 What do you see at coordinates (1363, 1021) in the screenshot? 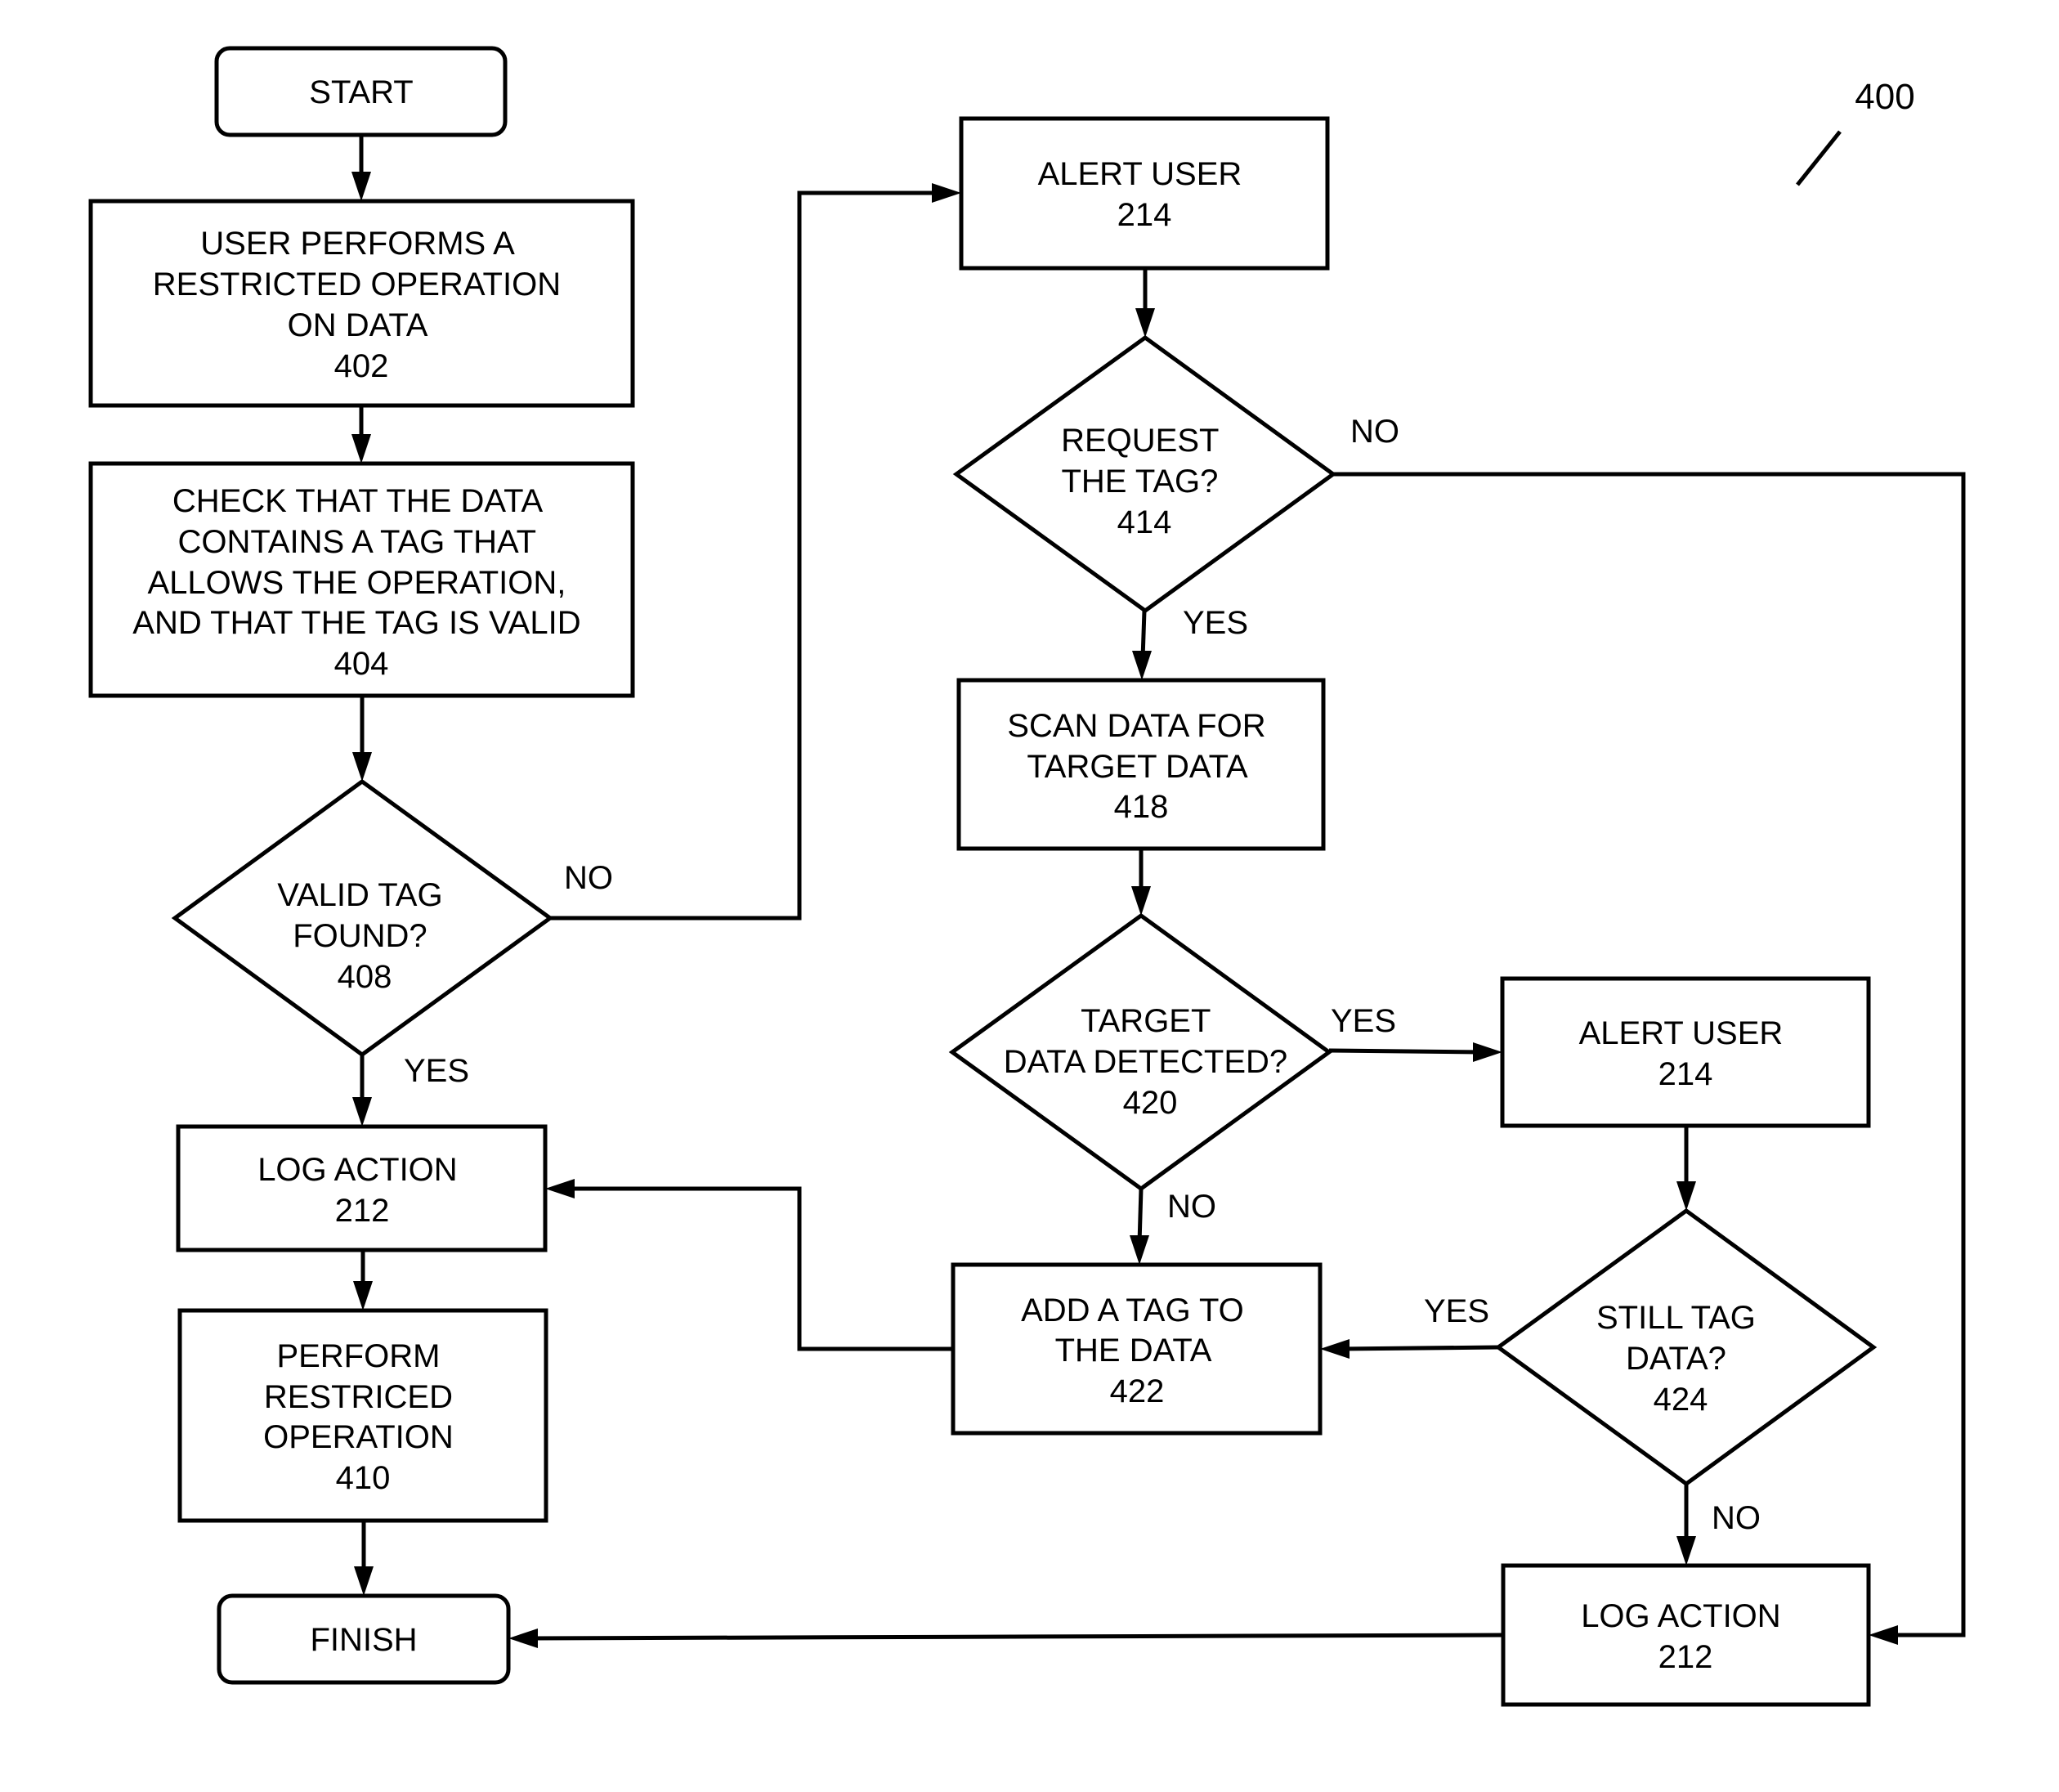
I see `edge-label-420-yes: YES` at bounding box center [1363, 1021].